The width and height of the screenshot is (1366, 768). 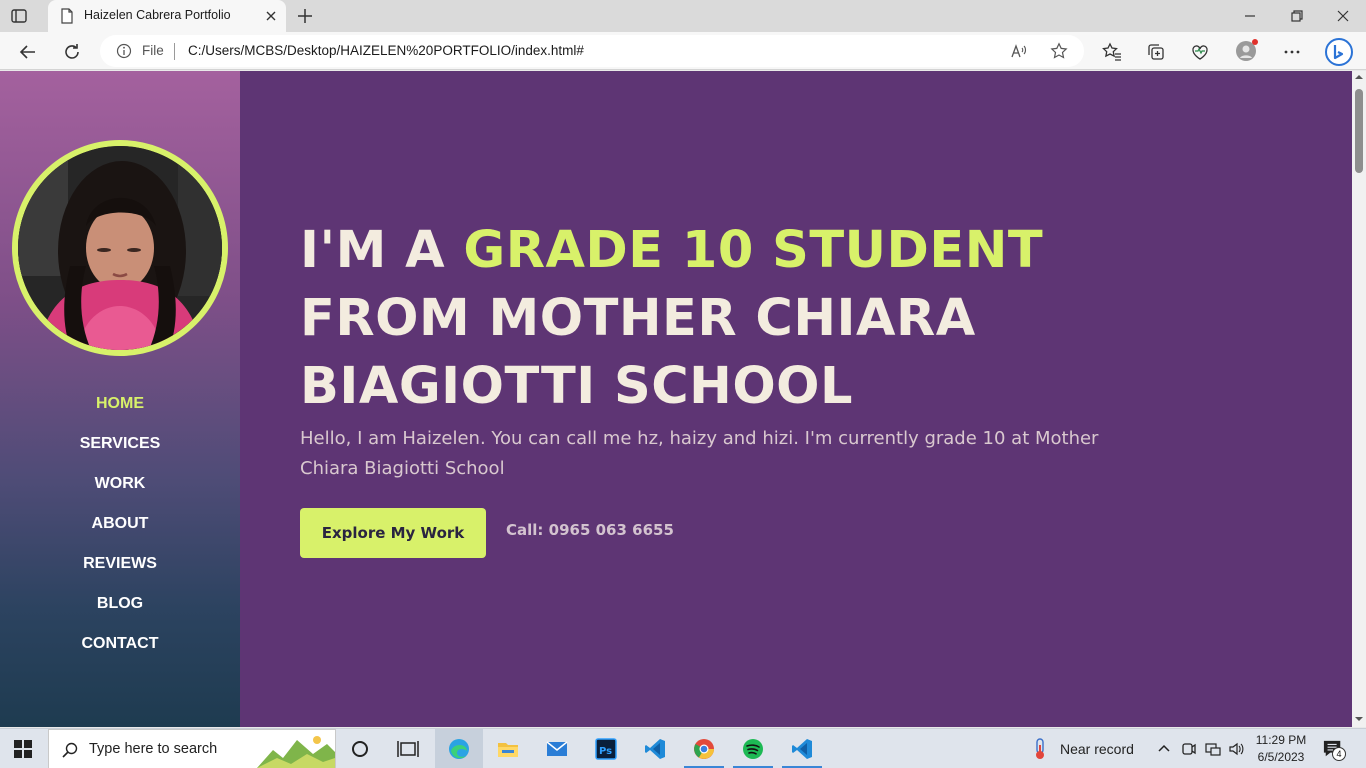 I want to click on clock-date: 6/5/2023, so click(x=1281, y=757).